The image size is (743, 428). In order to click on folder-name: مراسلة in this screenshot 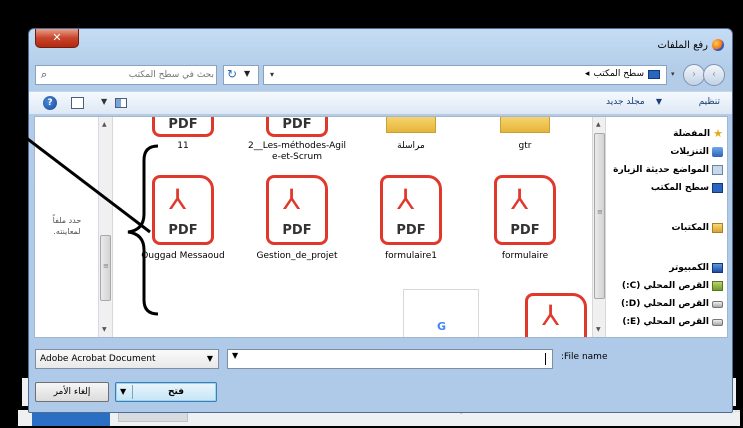, I will do `click(411, 146)`.